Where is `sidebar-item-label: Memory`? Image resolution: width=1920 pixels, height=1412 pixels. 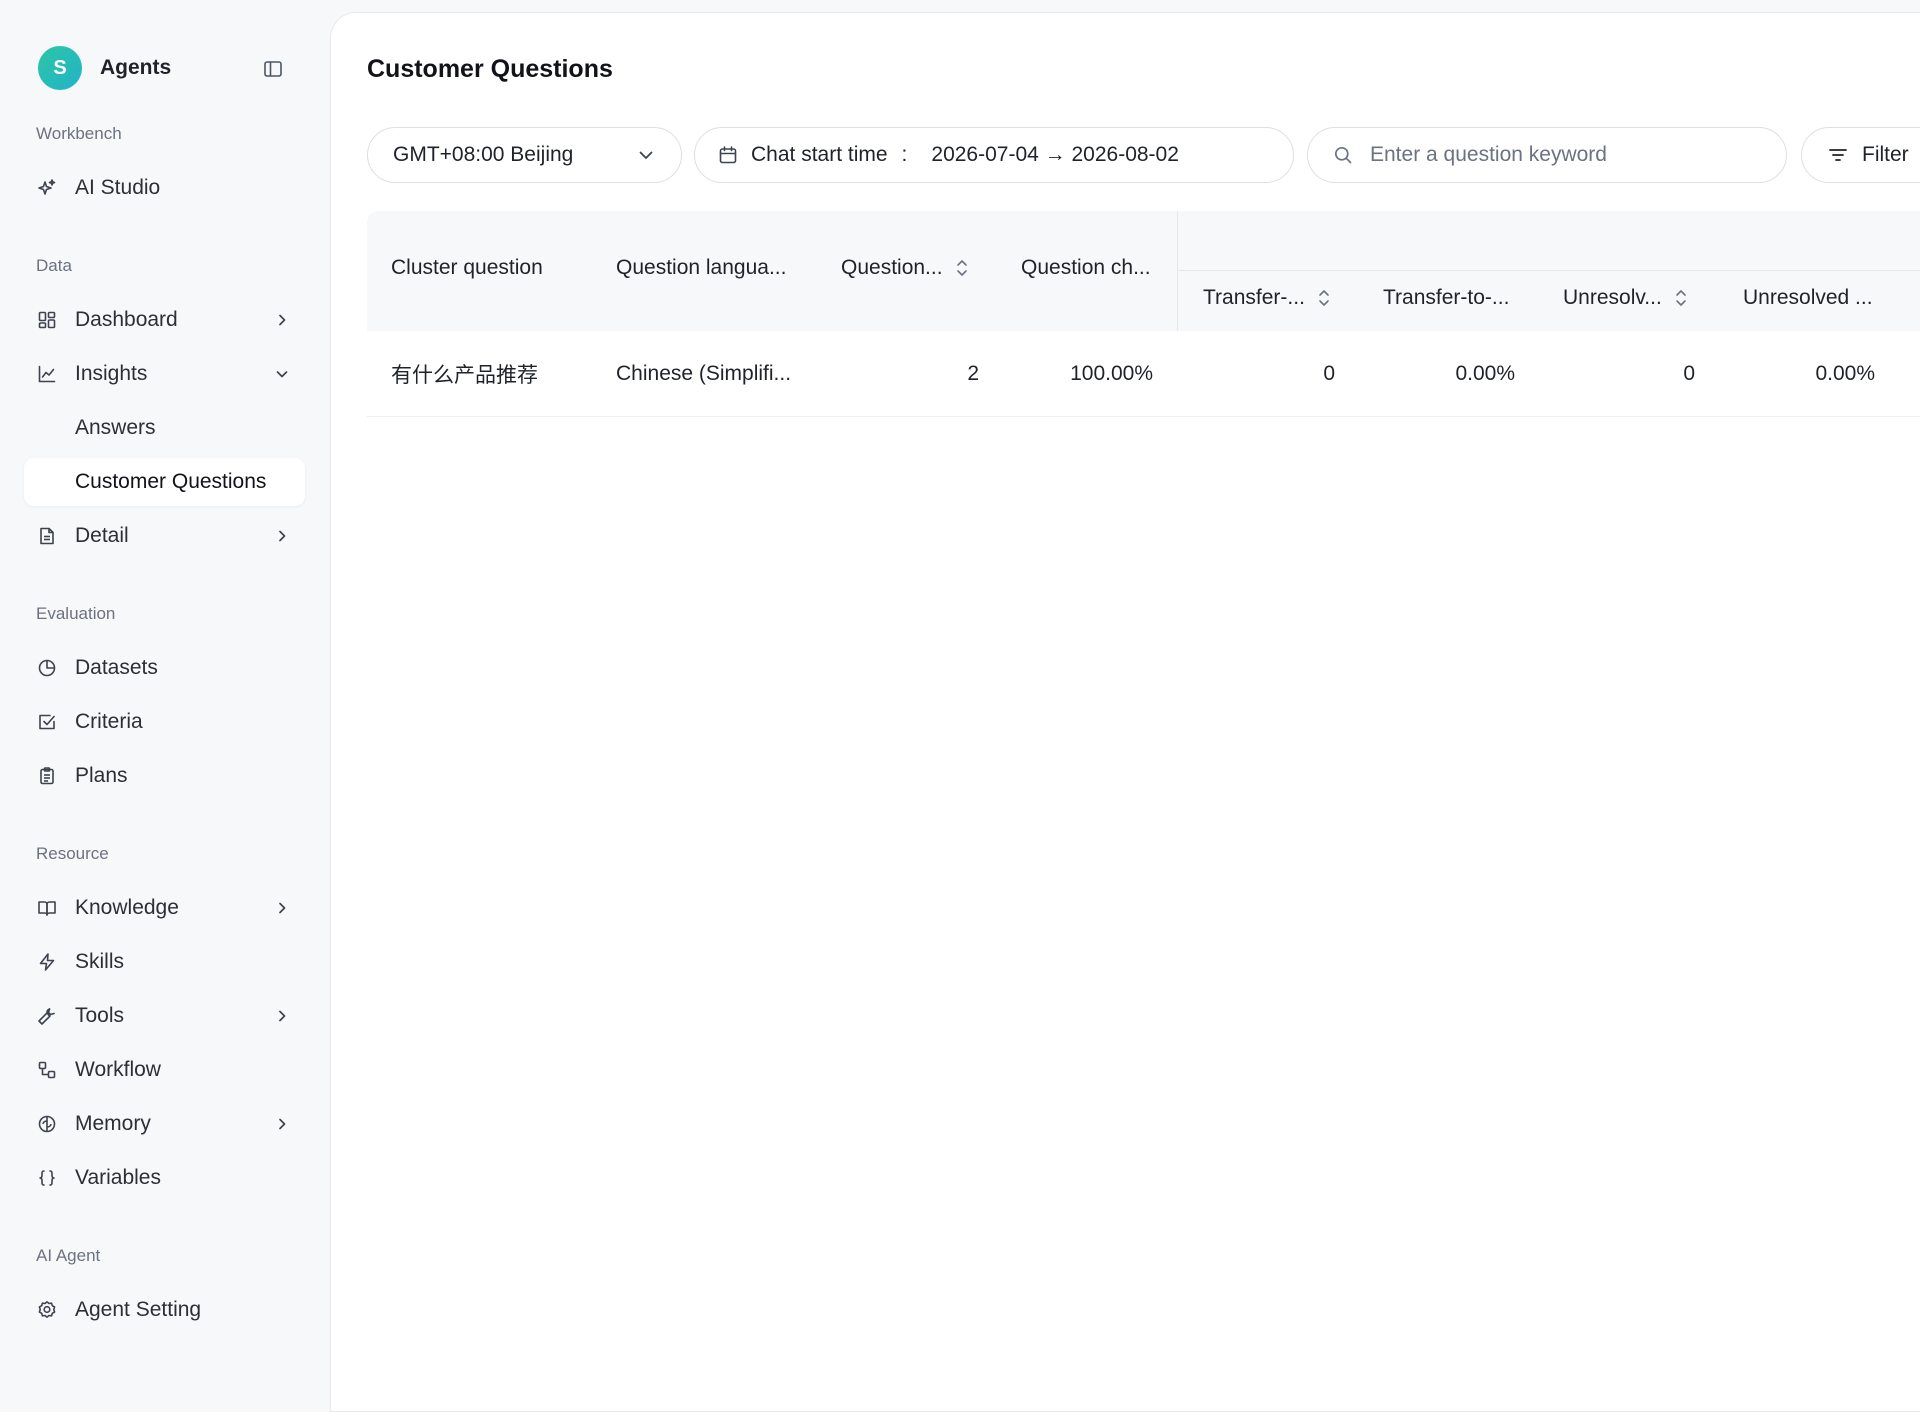 sidebar-item-label: Memory is located at coordinates (113, 1123).